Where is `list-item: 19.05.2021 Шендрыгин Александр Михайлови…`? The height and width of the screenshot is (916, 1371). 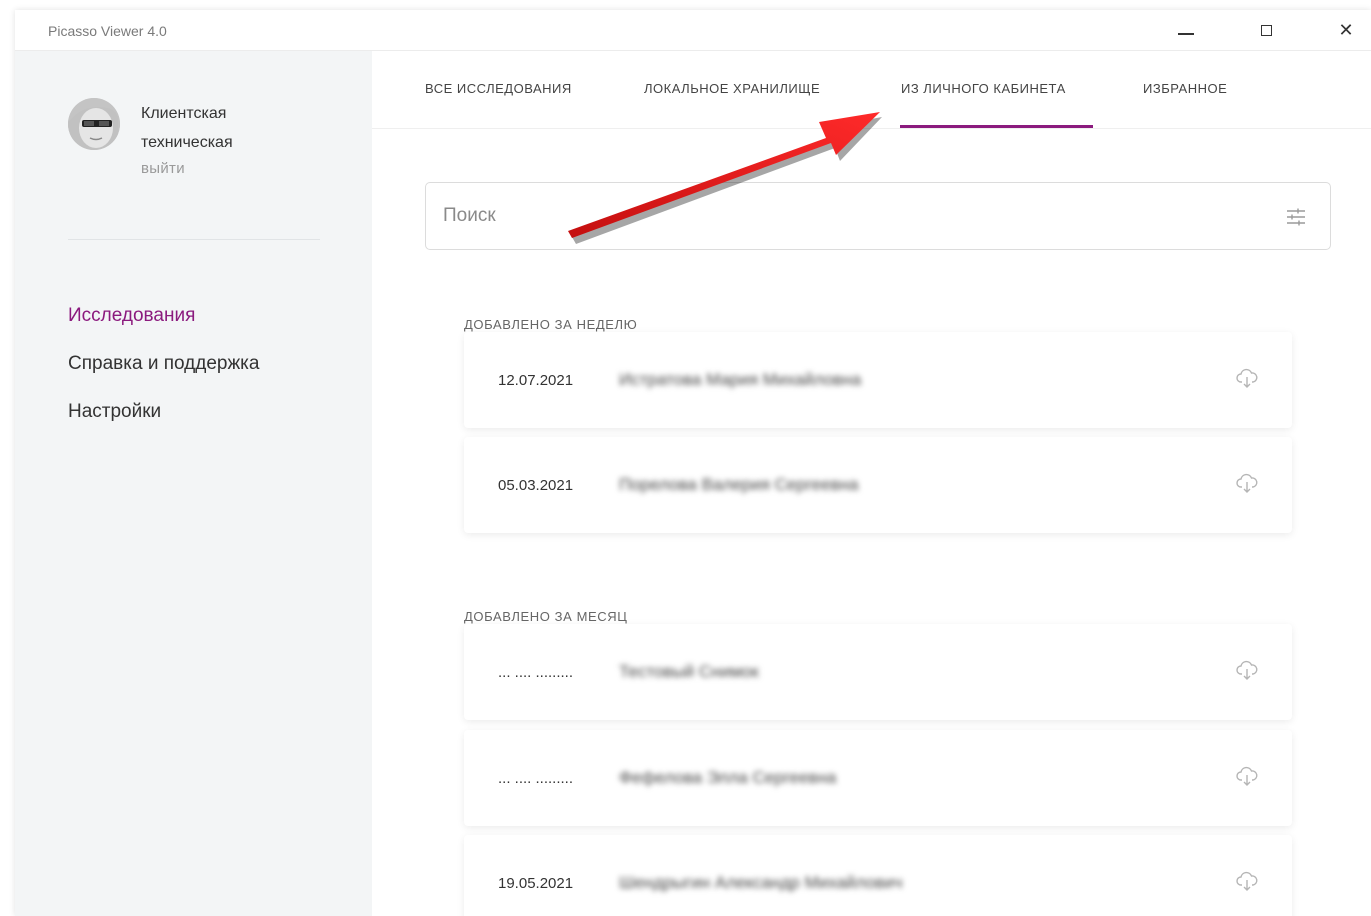 list-item: 19.05.2021 Шендрыгин Александр Михайлови… is located at coordinates (878, 875).